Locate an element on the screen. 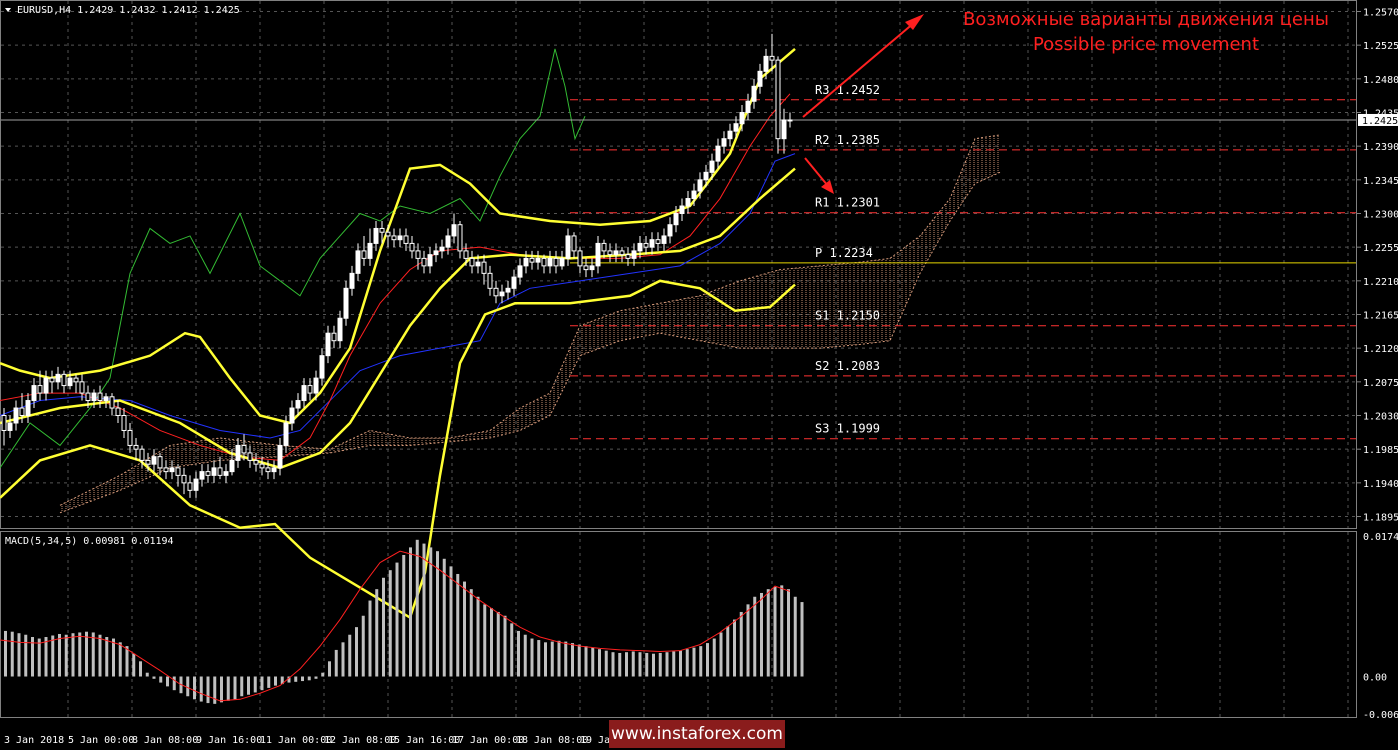 The image size is (1398, 750). pivot-label-r1: R1 1.2301 is located at coordinates (847, 203).